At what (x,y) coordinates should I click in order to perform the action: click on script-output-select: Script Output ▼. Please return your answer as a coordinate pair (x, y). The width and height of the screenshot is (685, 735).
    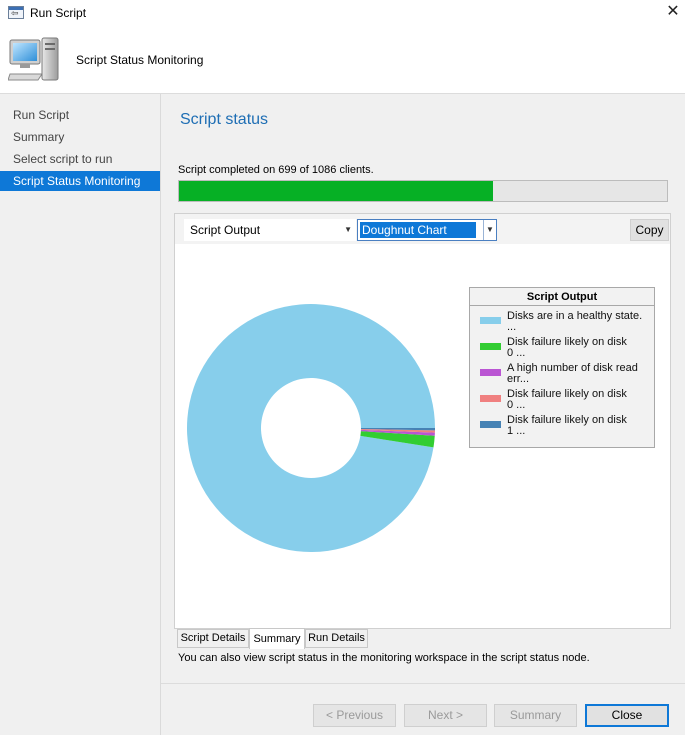
    Looking at the image, I should click on (270, 230).